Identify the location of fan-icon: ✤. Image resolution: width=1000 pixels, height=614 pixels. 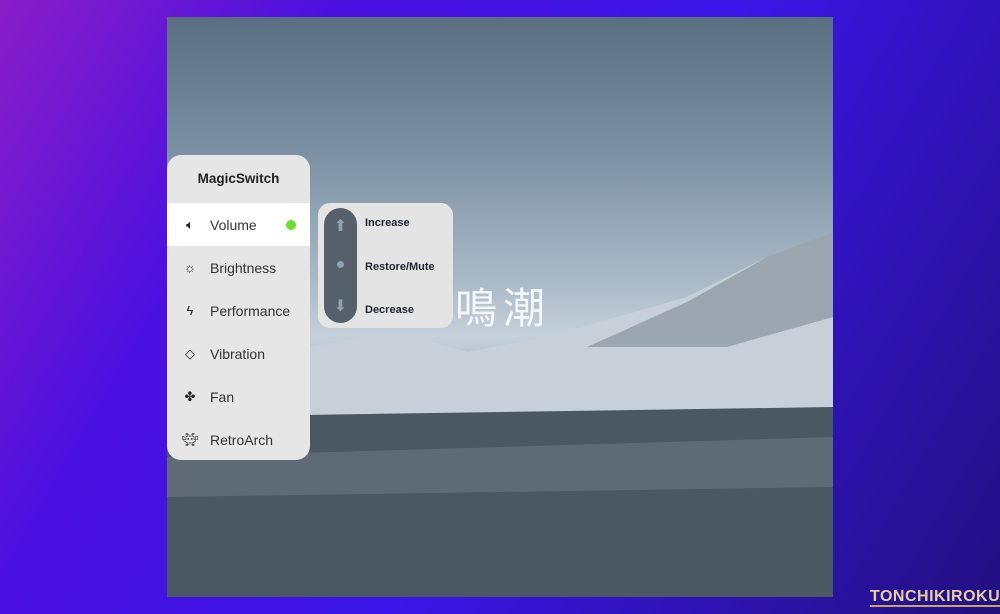
(190, 396).